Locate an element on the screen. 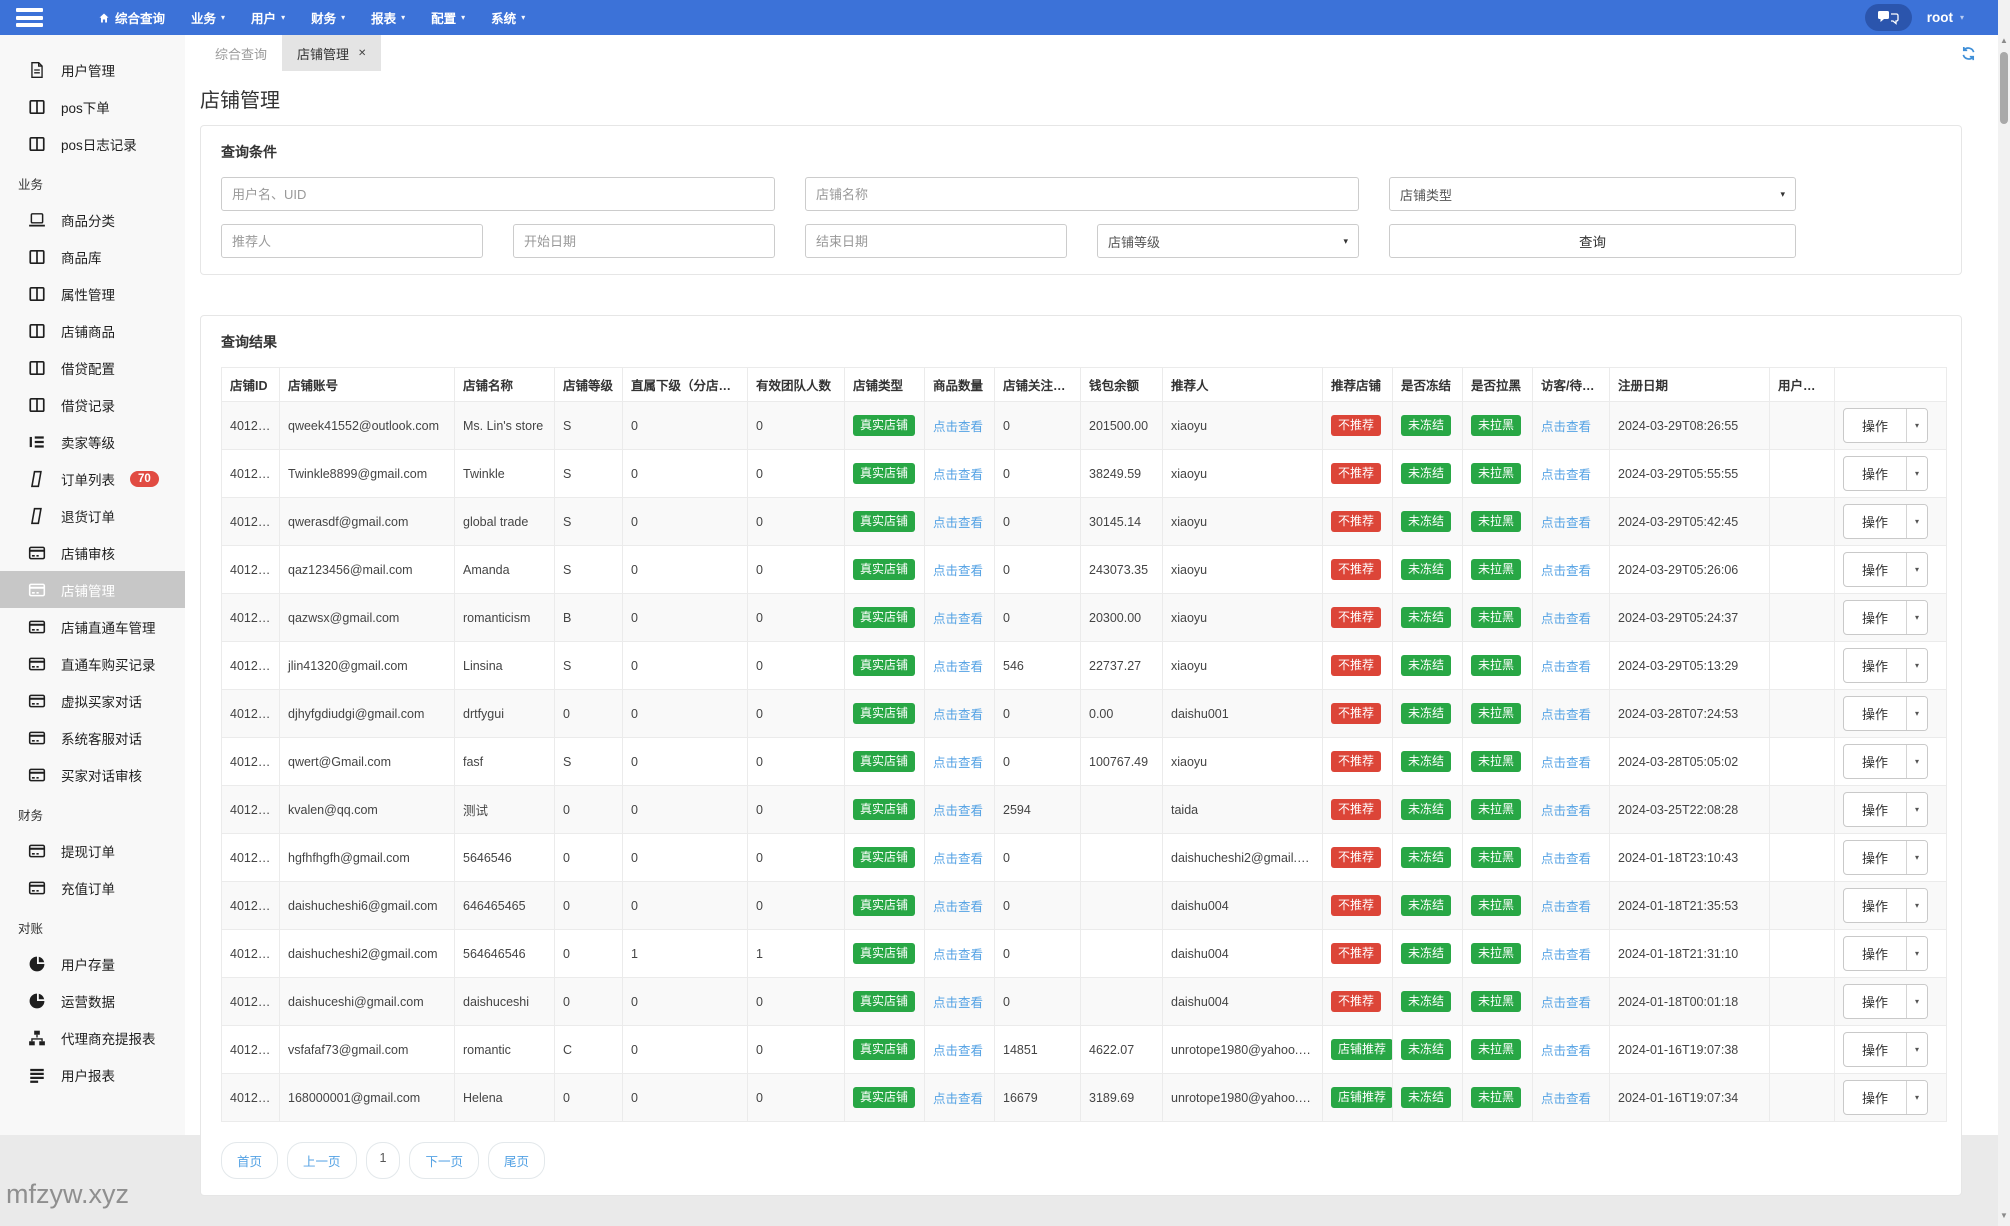 The height and width of the screenshot is (1226, 2010). first-page-button: 首页 is located at coordinates (250, 1160).